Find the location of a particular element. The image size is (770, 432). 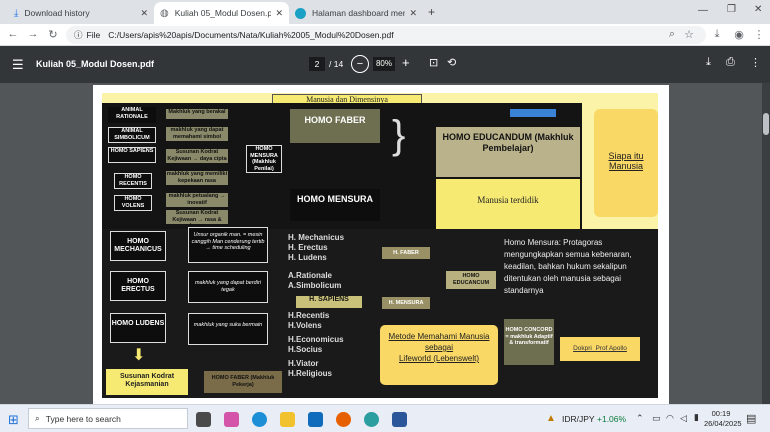

pdf-title: Kuliah 05_Modul Dosen.pdf is located at coordinates (95, 64).